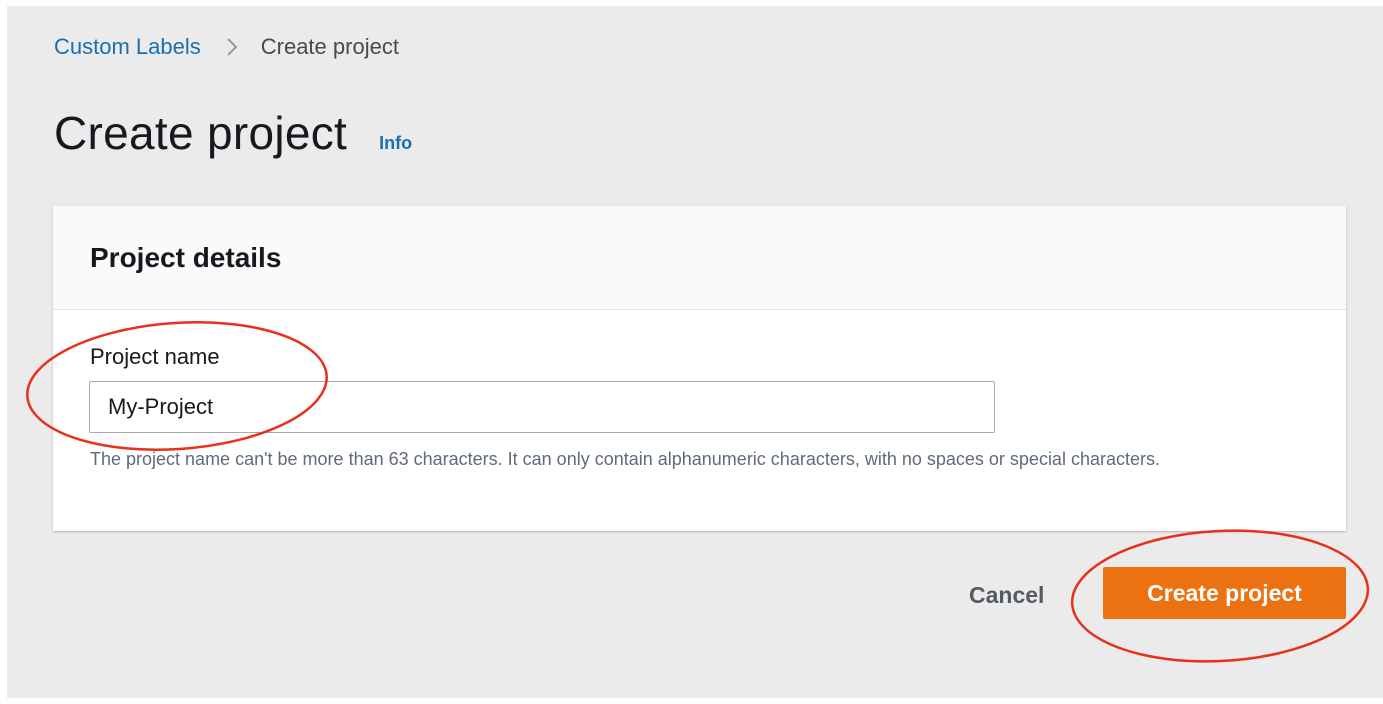  I want to click on page-header: Create project Info, so click(233, 133).